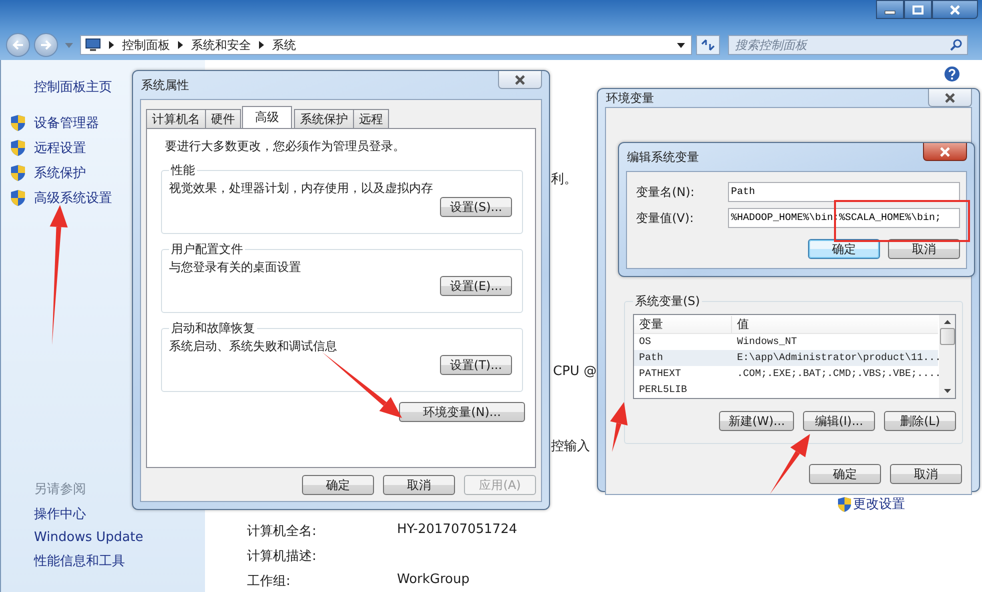 This screenshot has height=592, width=982. Describe the element at coordinates (60, 148) in the screenshot. I see `sidebar-link: 远程设置` at that location.